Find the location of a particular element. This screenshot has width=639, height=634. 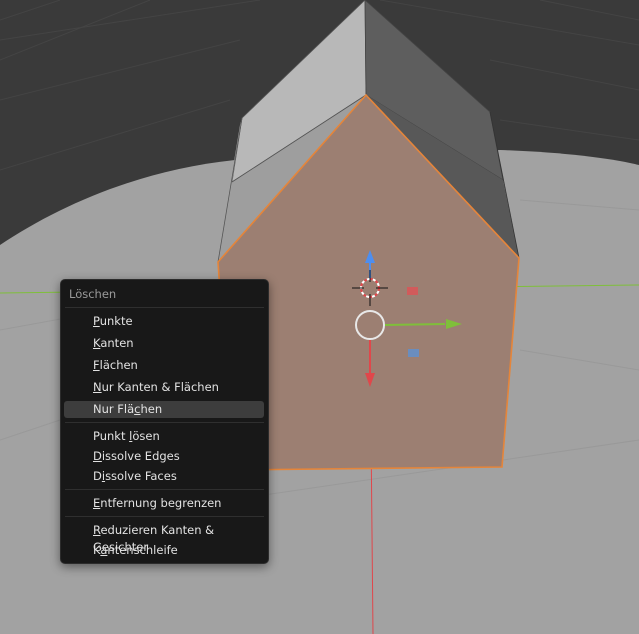

menu-item-flaechen: Flächen is located at coordinates (164, 365).